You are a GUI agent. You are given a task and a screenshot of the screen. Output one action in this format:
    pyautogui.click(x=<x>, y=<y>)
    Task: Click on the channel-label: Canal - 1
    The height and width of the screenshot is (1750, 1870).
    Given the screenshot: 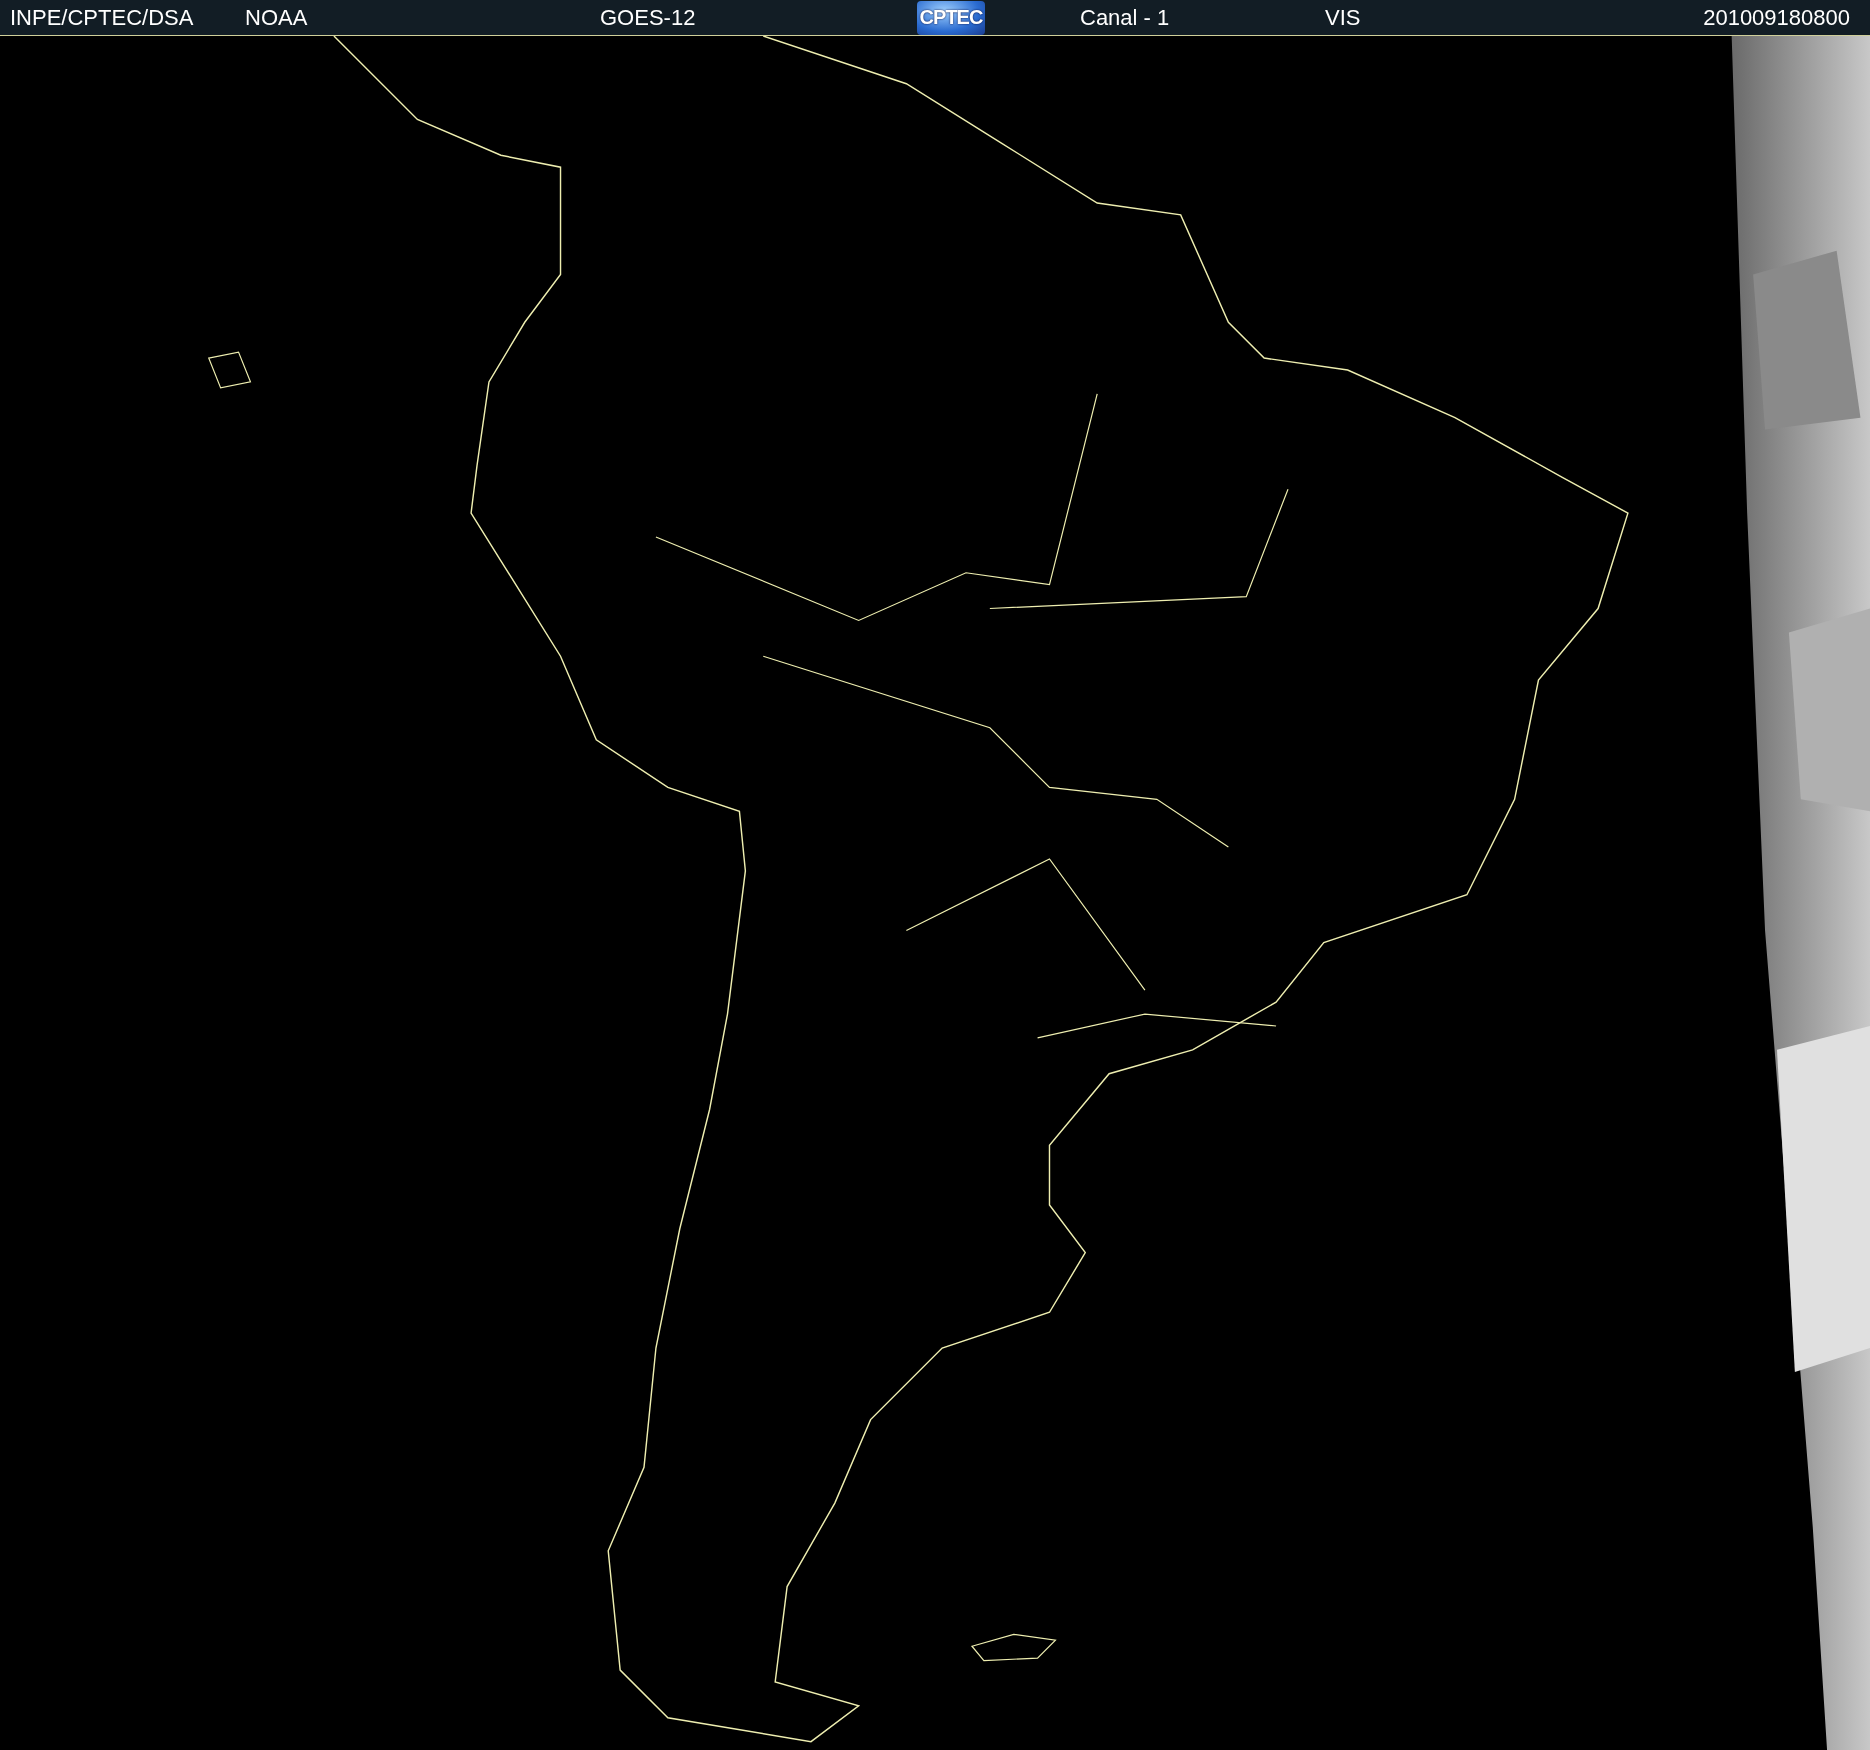 What is the action you would take?
    pyautogui.click(x=1125, y=17)
    